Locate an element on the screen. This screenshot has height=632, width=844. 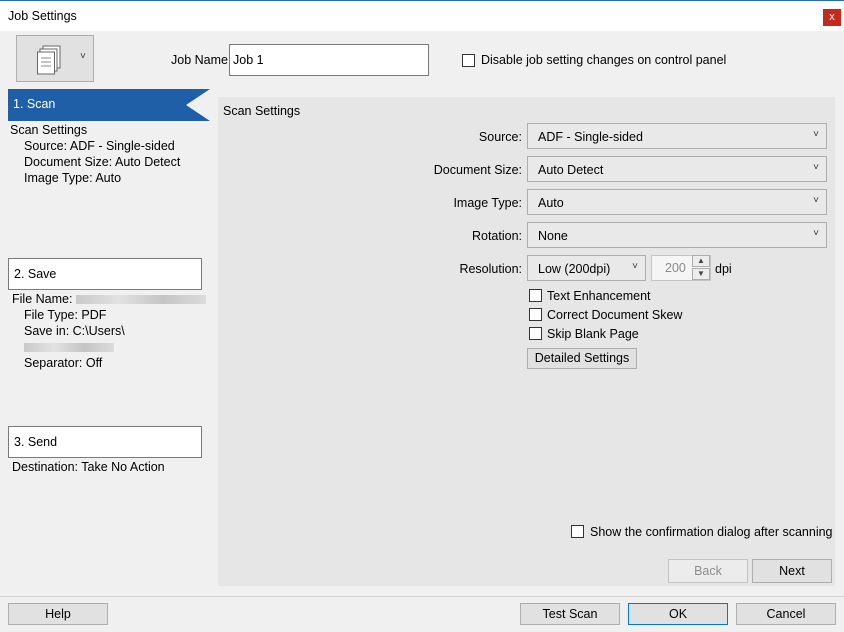
save-location: Save in: C:\Users\ is located at coordinates (74, 331).